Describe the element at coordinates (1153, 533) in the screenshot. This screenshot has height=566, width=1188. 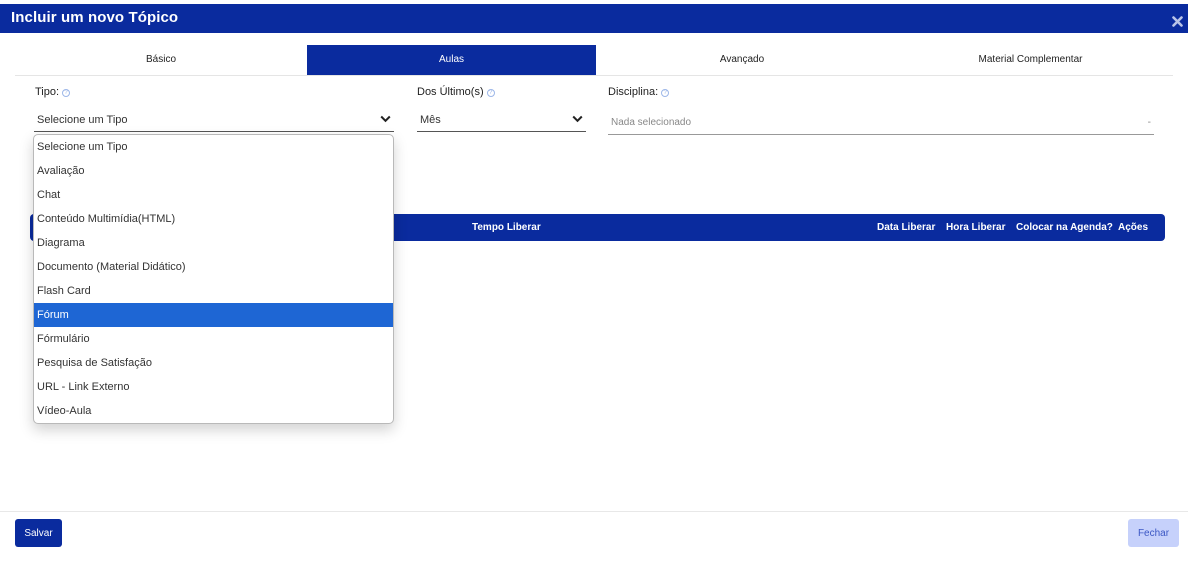
I see `close-button: Fechar` at that location.